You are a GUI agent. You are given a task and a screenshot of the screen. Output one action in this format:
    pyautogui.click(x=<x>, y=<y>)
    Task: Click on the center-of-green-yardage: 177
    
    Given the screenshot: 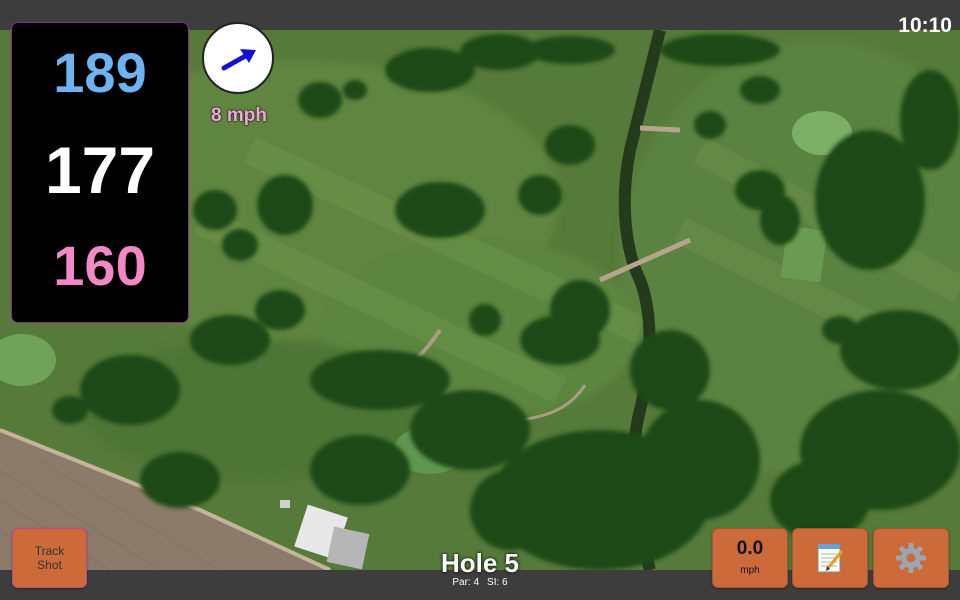 What is the action you would take?
    pyautogui.click(x=100, y=170)
    